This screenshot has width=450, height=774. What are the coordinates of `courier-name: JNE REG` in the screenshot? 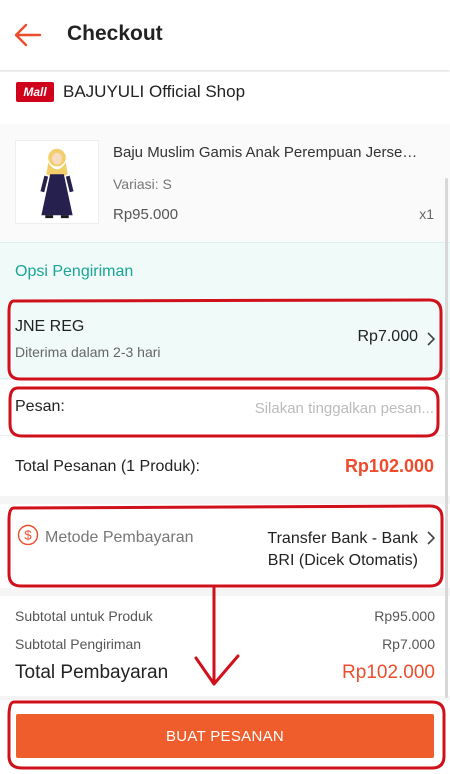 It's located at (50, 326).